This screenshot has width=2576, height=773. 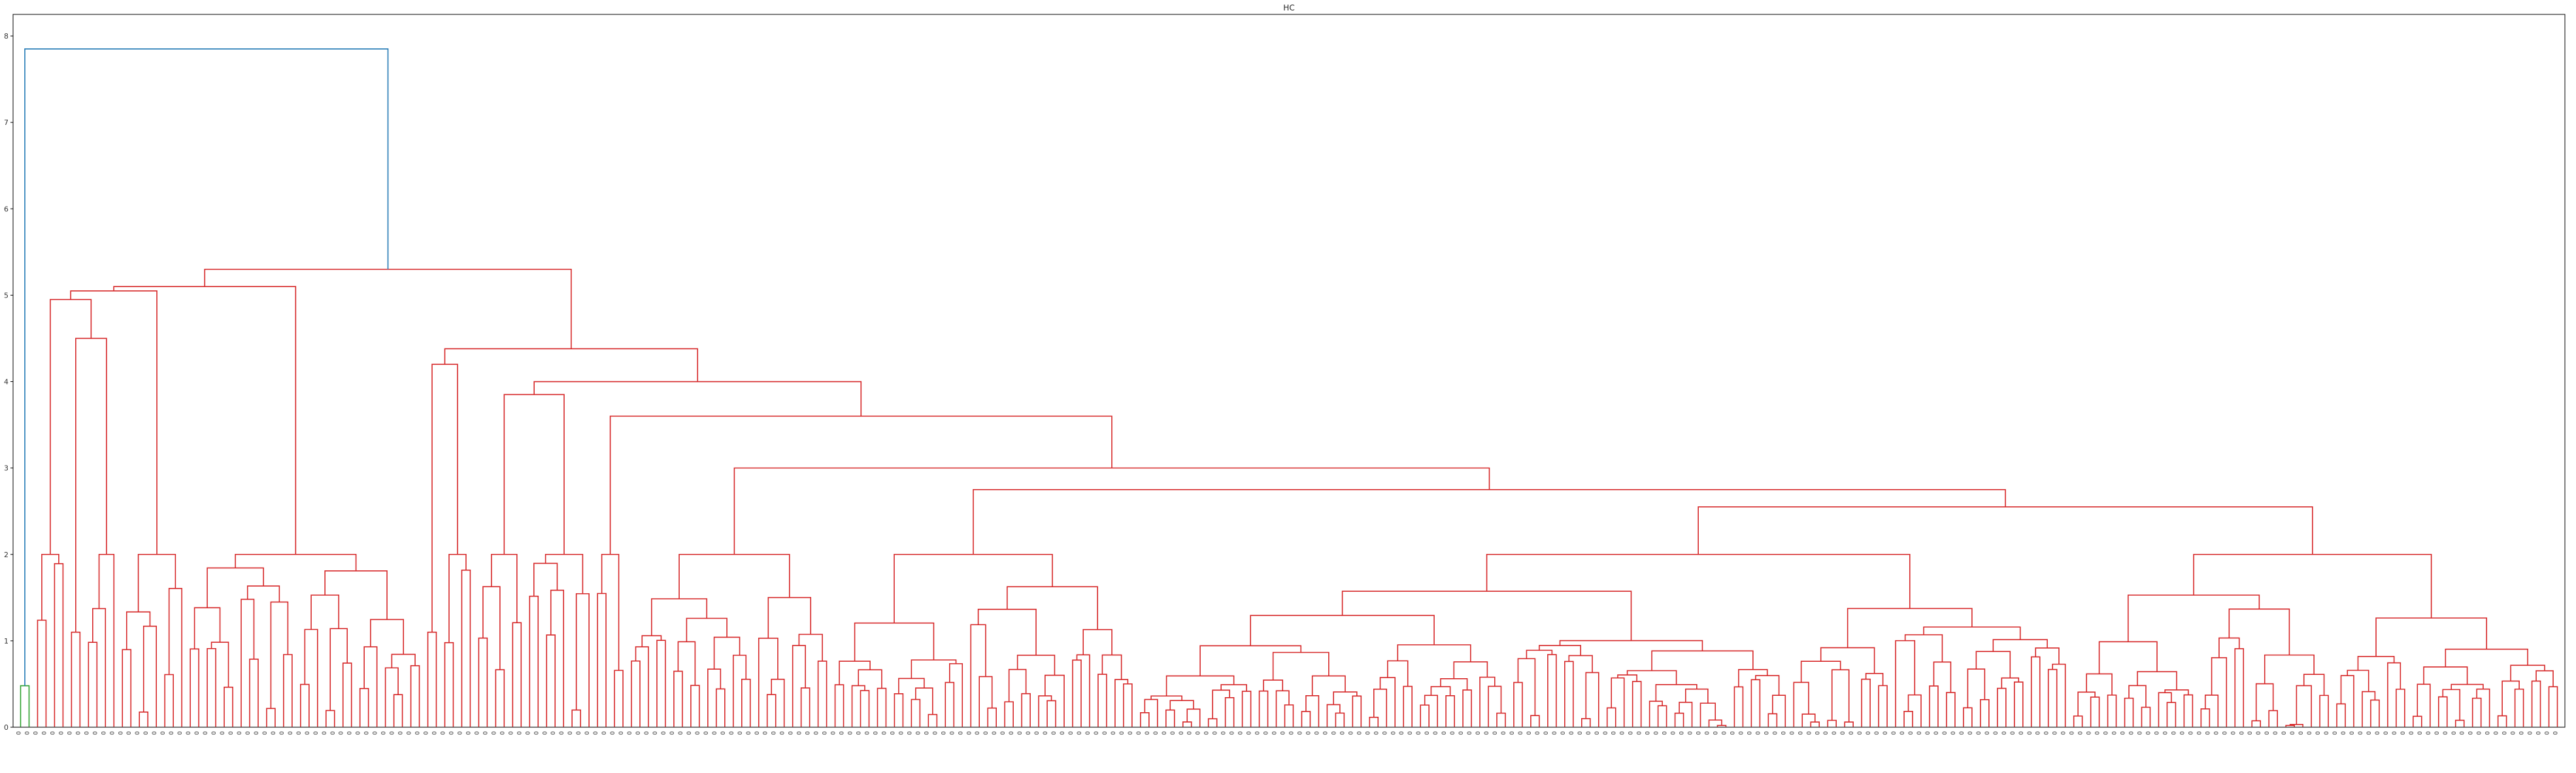 I want to click on y-tick-label: 4, so click(x=6, y=382).